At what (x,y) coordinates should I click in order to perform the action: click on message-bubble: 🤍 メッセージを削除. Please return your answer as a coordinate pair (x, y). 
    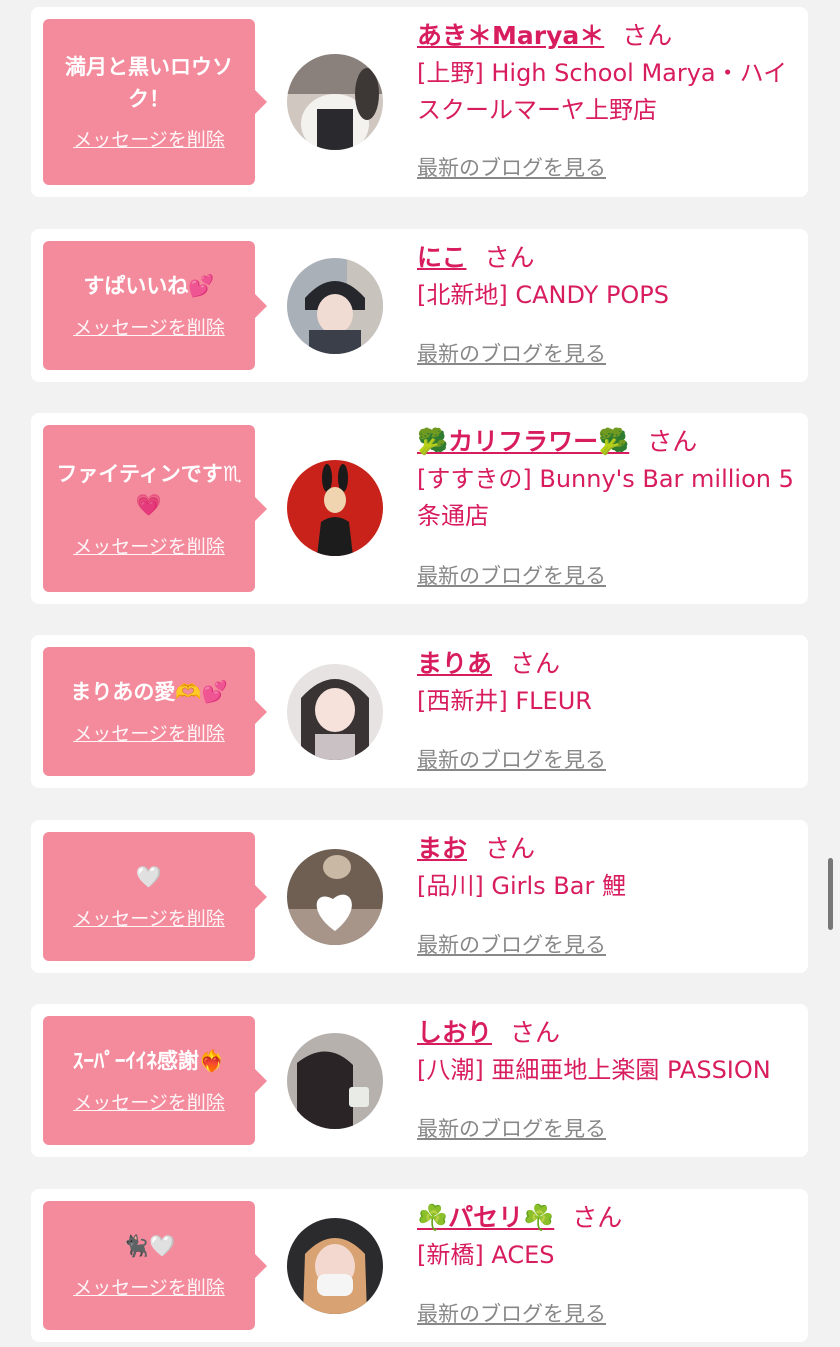
    Looking at the image, I should click on (155, 896).